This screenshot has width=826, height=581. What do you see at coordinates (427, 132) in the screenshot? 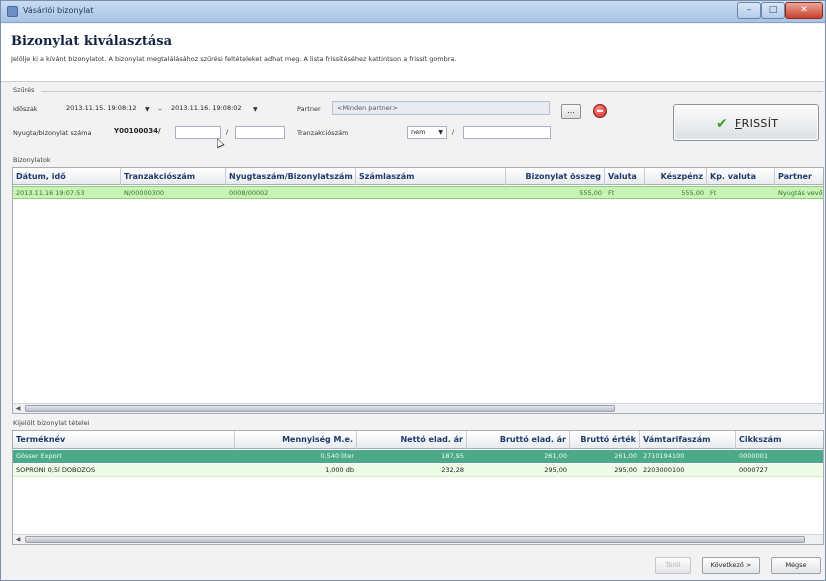
I see `transaction-select: nem ▼` at bounding box center [427, 132].